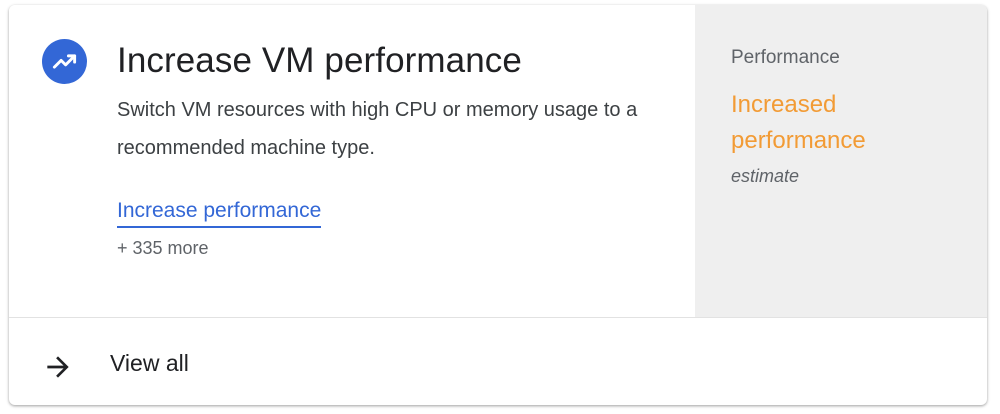 The image size is (1000, 414). What do you see at coordinates (163, 248) in the screenshot?
I see `more-count: + 335 more` at bounding box center [163, 248].